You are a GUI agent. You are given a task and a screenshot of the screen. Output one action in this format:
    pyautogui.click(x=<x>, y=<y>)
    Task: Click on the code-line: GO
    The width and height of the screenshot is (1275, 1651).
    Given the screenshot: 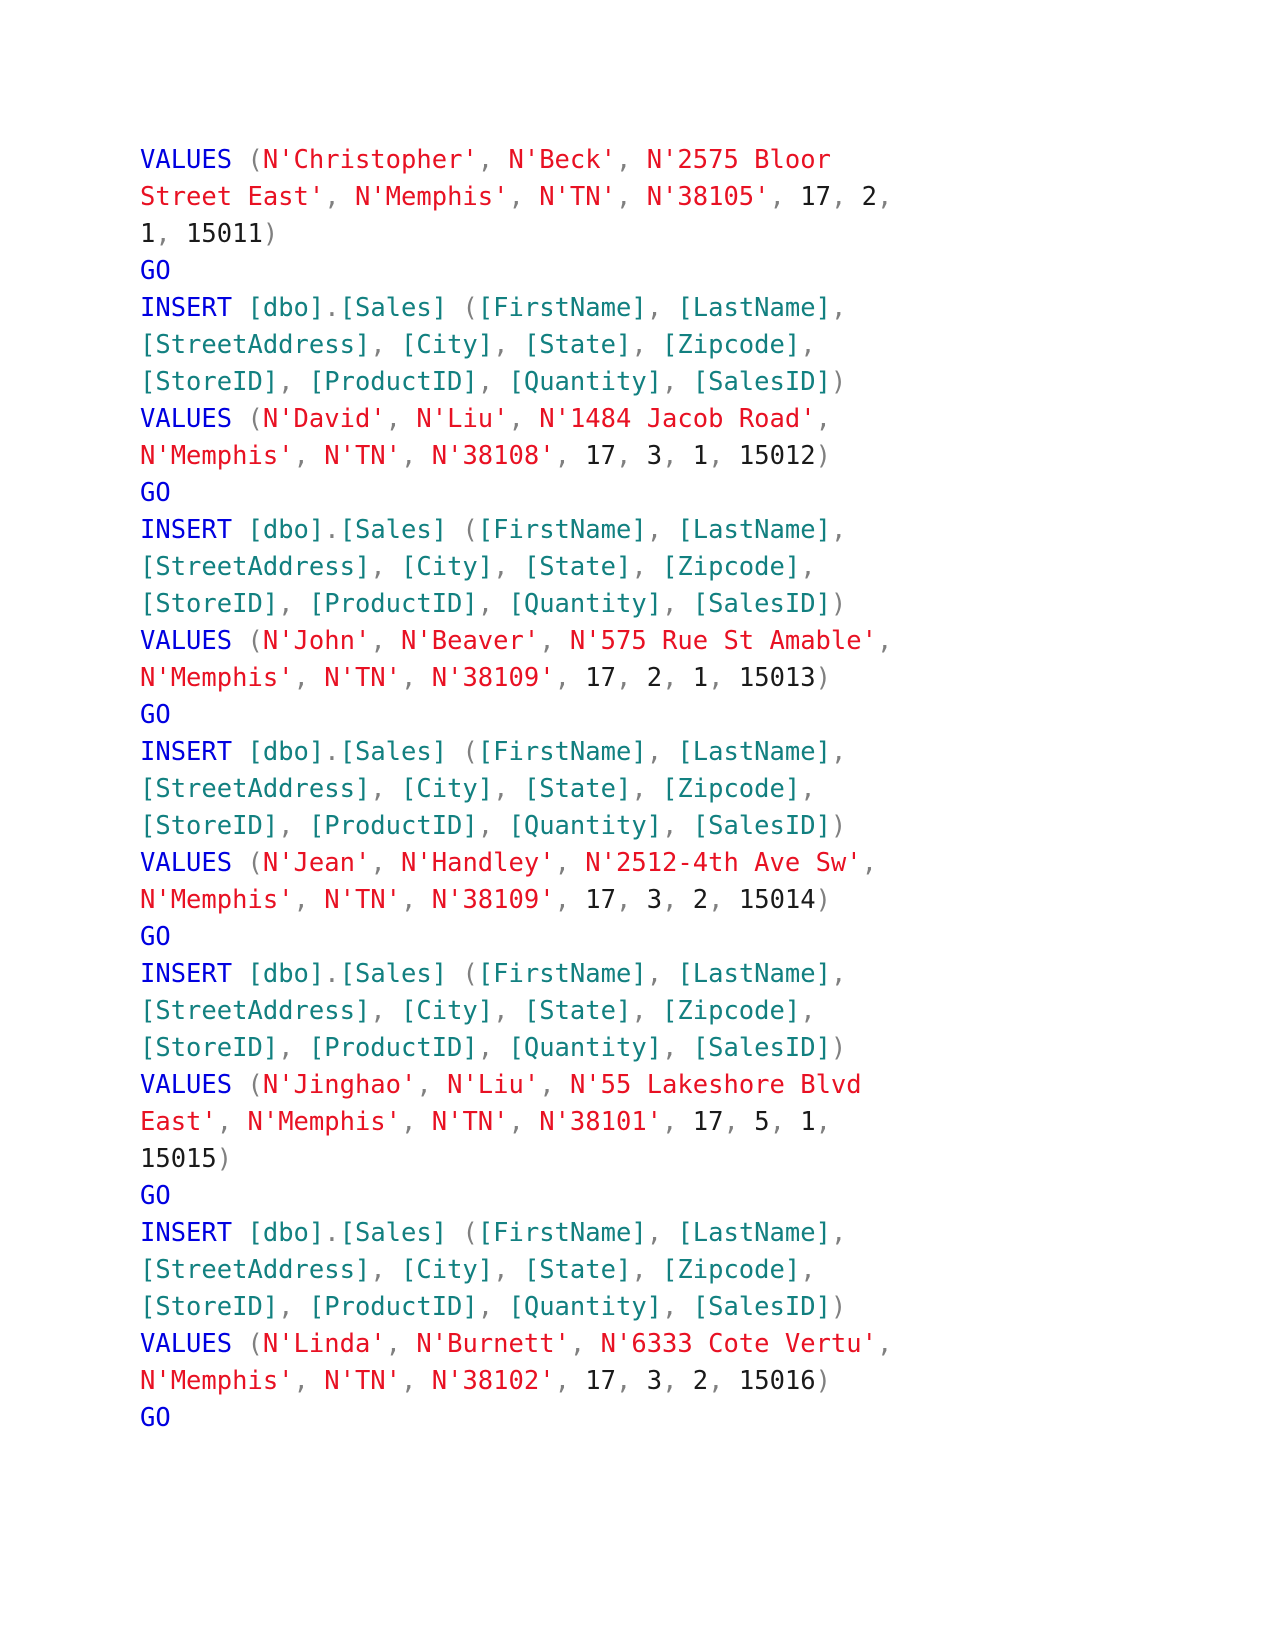 What is the action you would take?
    pyautogui.click(x=600, y=493)
    